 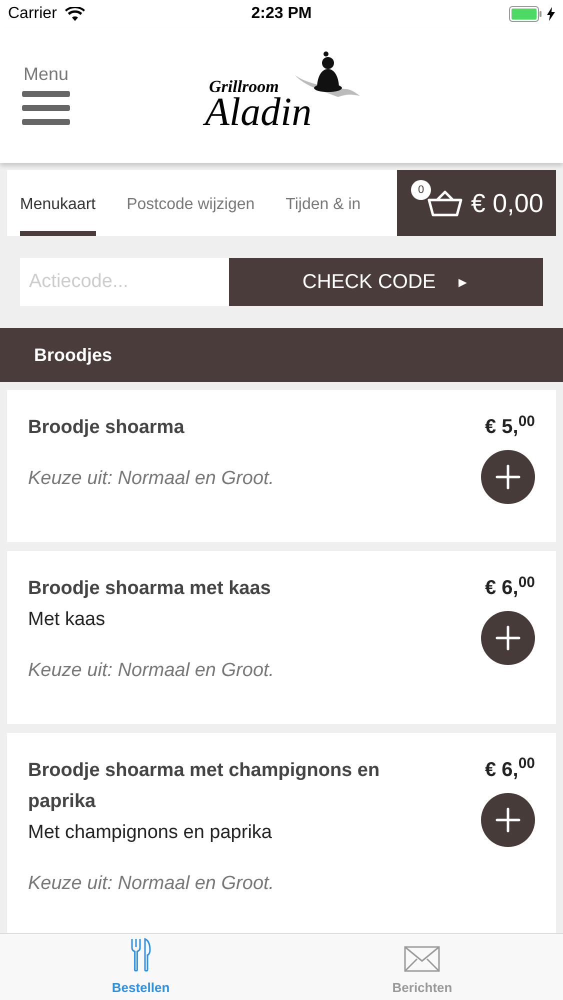 What do you see at coordinates (445, 203) in the screenshot?
I see `basket-icon` at bounding box center [445, 203].